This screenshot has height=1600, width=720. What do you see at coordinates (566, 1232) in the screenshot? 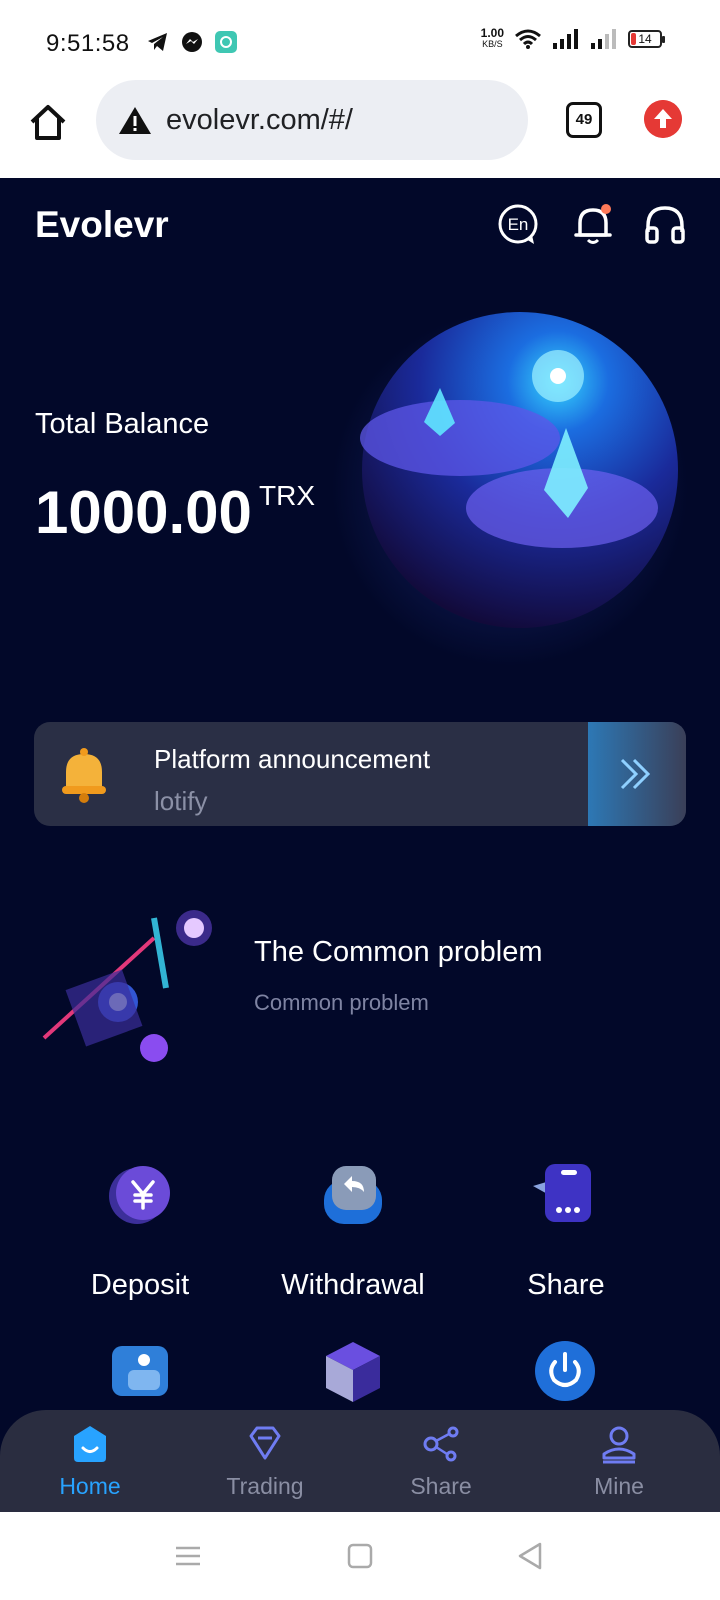
I see `share-button: Share` at bounding box center [566, 1232].